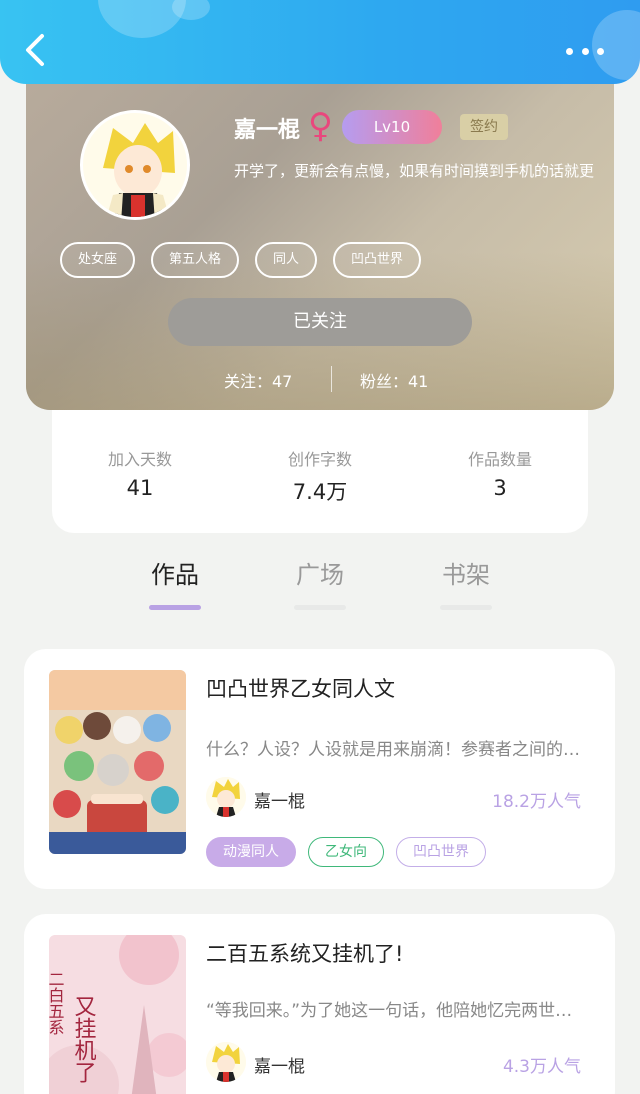 The height and width of the screenshot is (1094, 640). Describe the element at coordinates (267, 130) in the screenshot. I see `username: 嘉一棍` at that location.